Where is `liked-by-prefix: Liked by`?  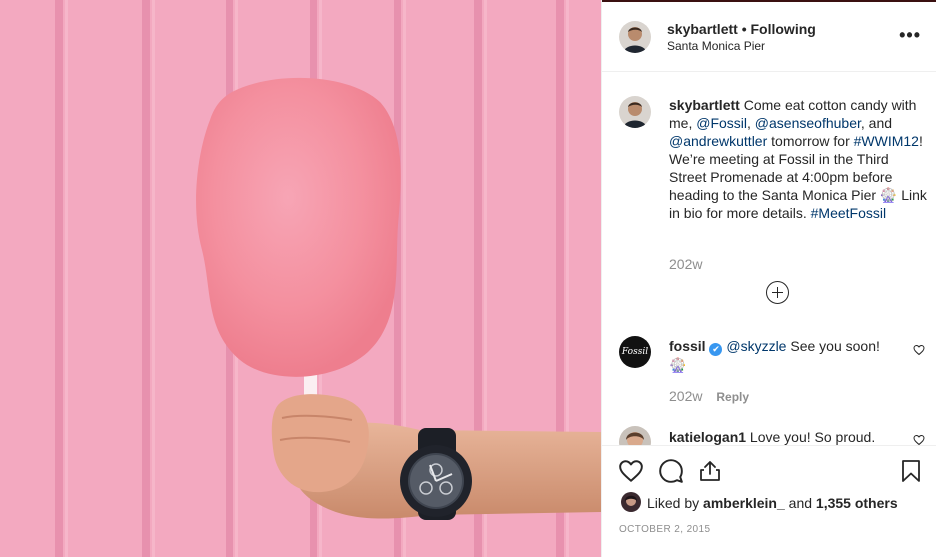
liked-by-prefix: Liked by is located at coordinates (675, 503).